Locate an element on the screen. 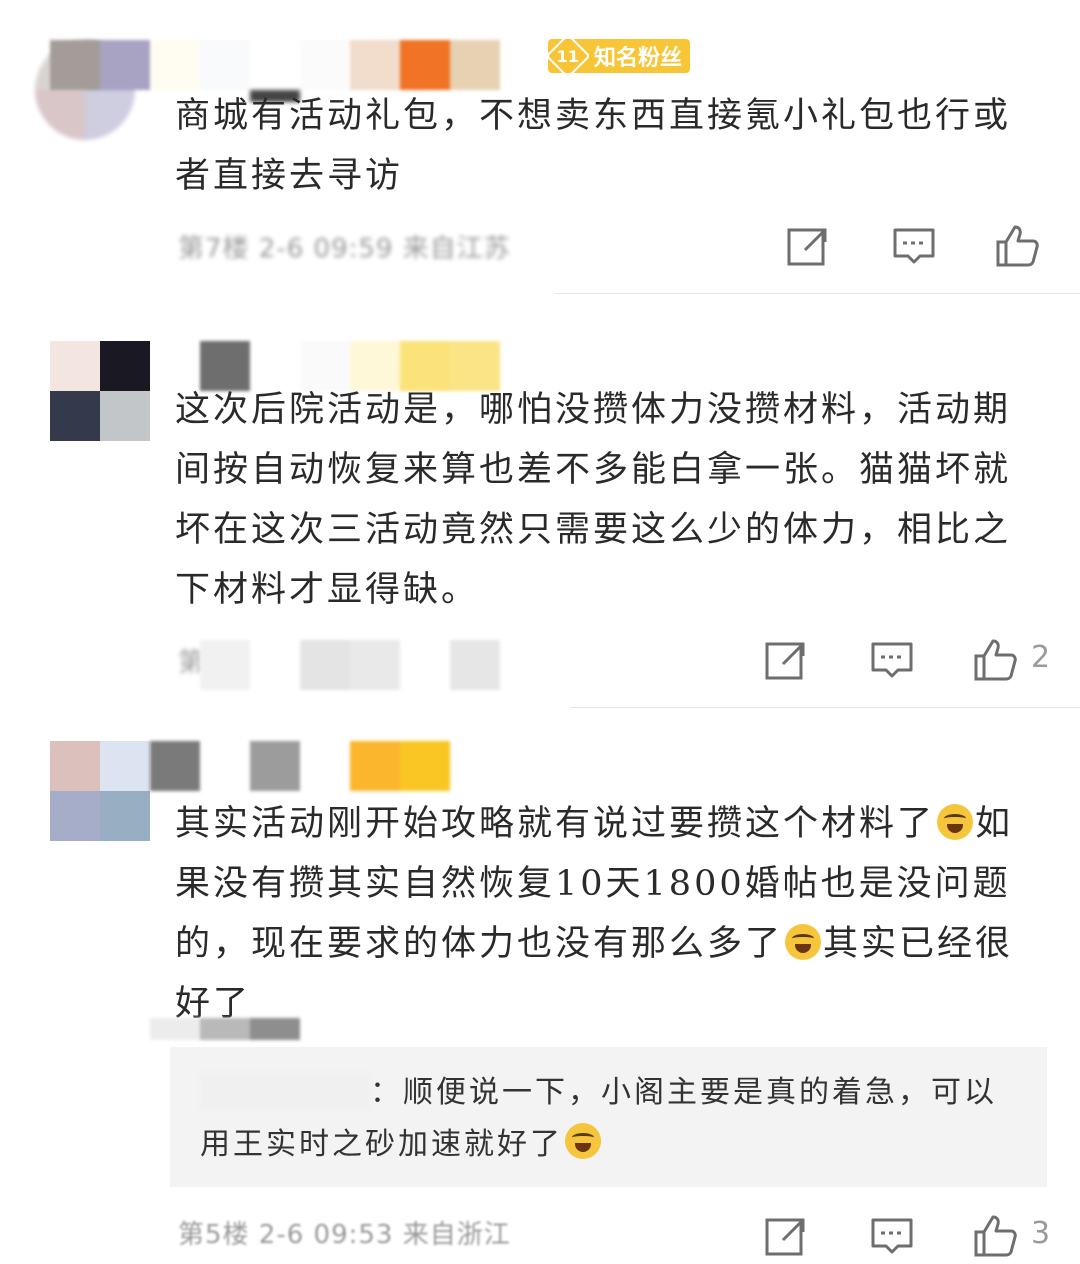  comment-text-part-1: 其实活动刚开始攻略就有说过要攒这个材料了 is located at coordinates (555, 824).